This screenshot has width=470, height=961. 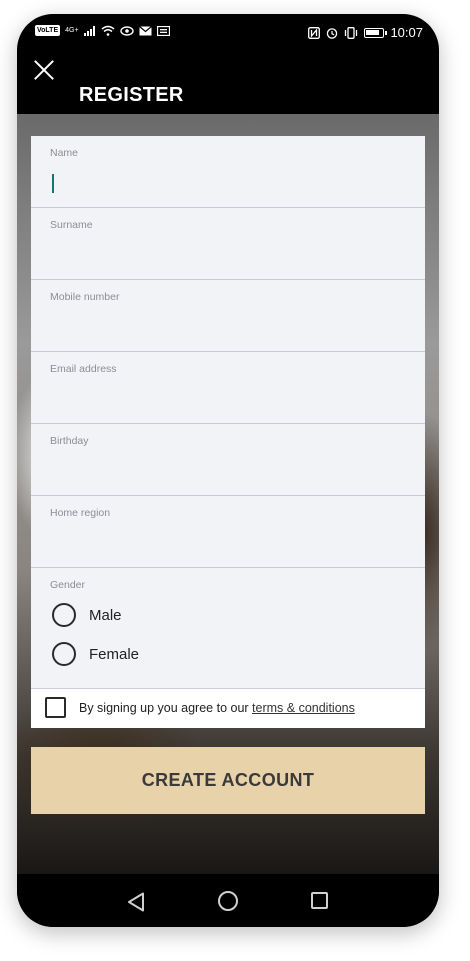 What do you see at coordinates (224, 183) in the screenshot?
I see `name-input` at bounding box center [224, 183].